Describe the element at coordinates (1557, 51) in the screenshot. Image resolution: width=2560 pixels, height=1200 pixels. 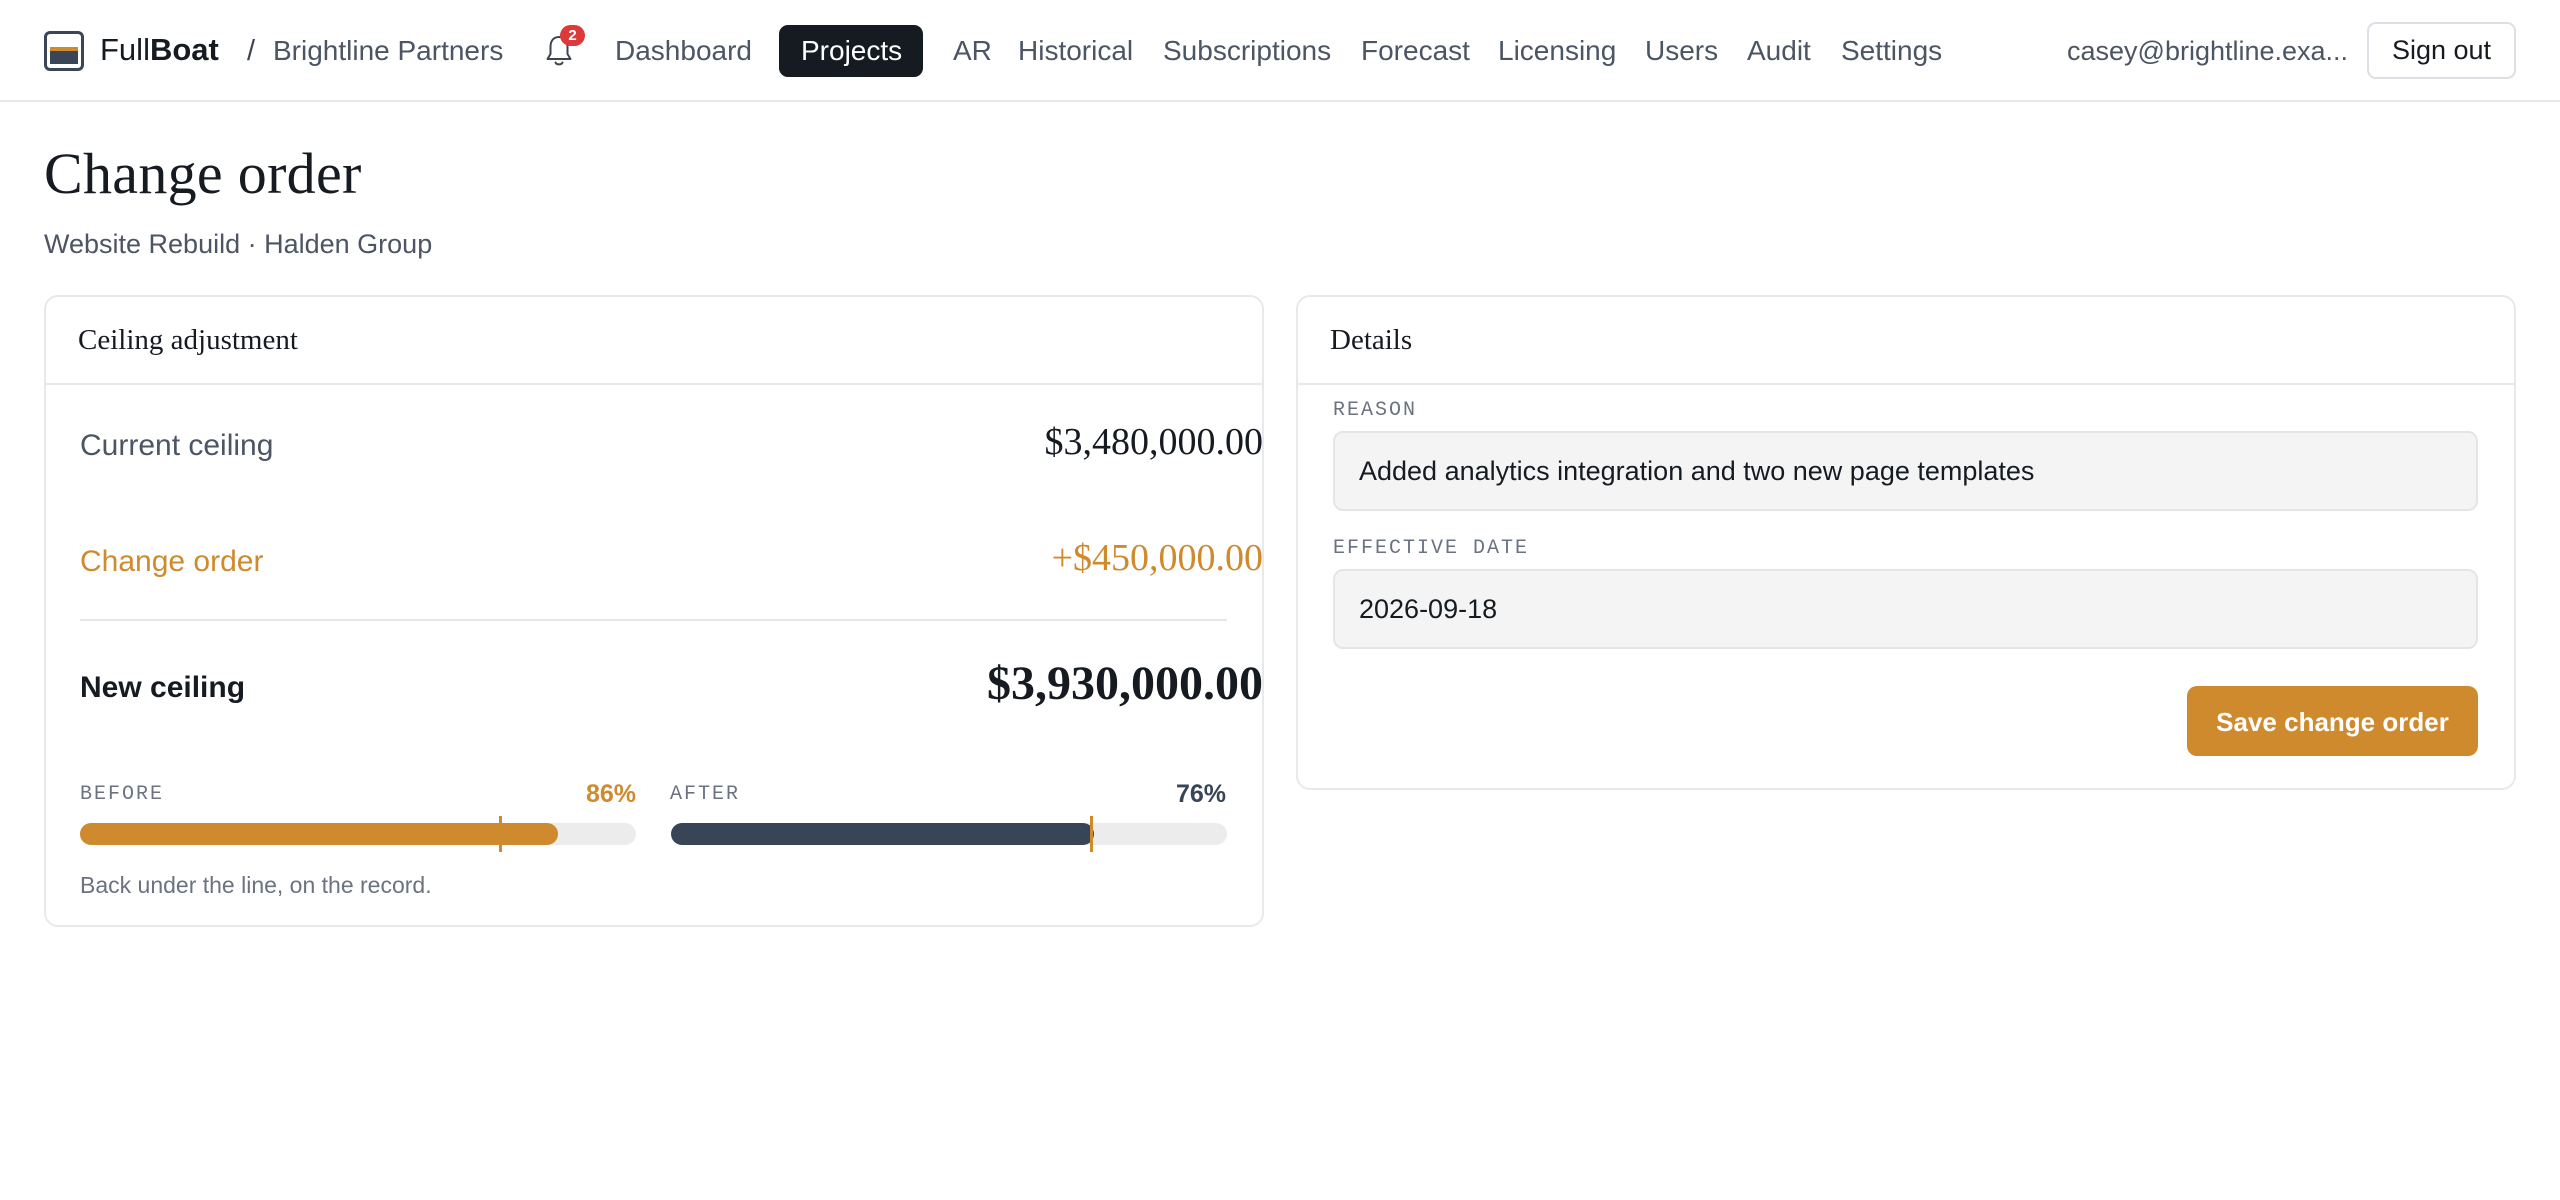
I see `nav-licensing: Licensing` at that location.